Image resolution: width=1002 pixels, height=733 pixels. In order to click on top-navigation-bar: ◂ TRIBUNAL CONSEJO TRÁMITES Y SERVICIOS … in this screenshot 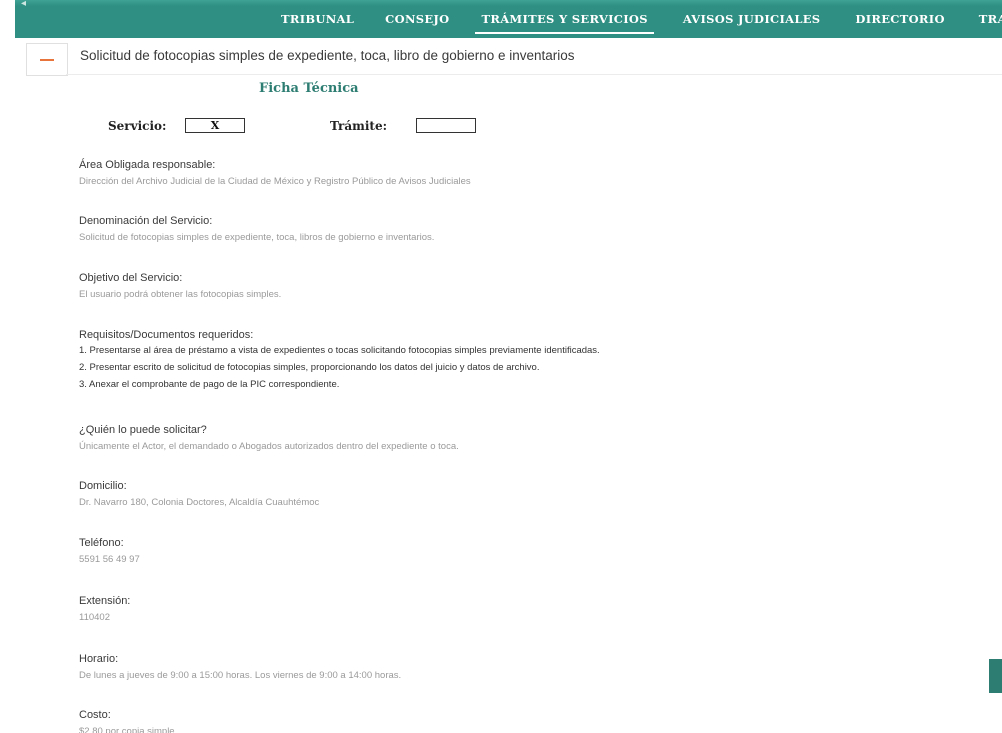, I will do `click(508, 19)`.